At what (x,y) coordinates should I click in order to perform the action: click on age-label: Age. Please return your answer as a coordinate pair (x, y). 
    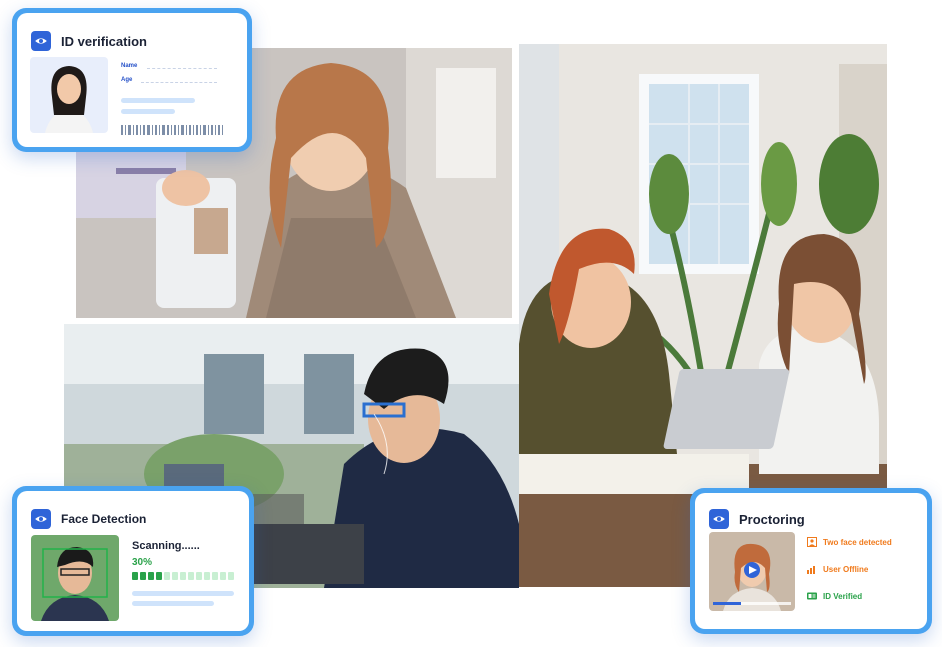
    Looking at the image, I should click on (127, 80).